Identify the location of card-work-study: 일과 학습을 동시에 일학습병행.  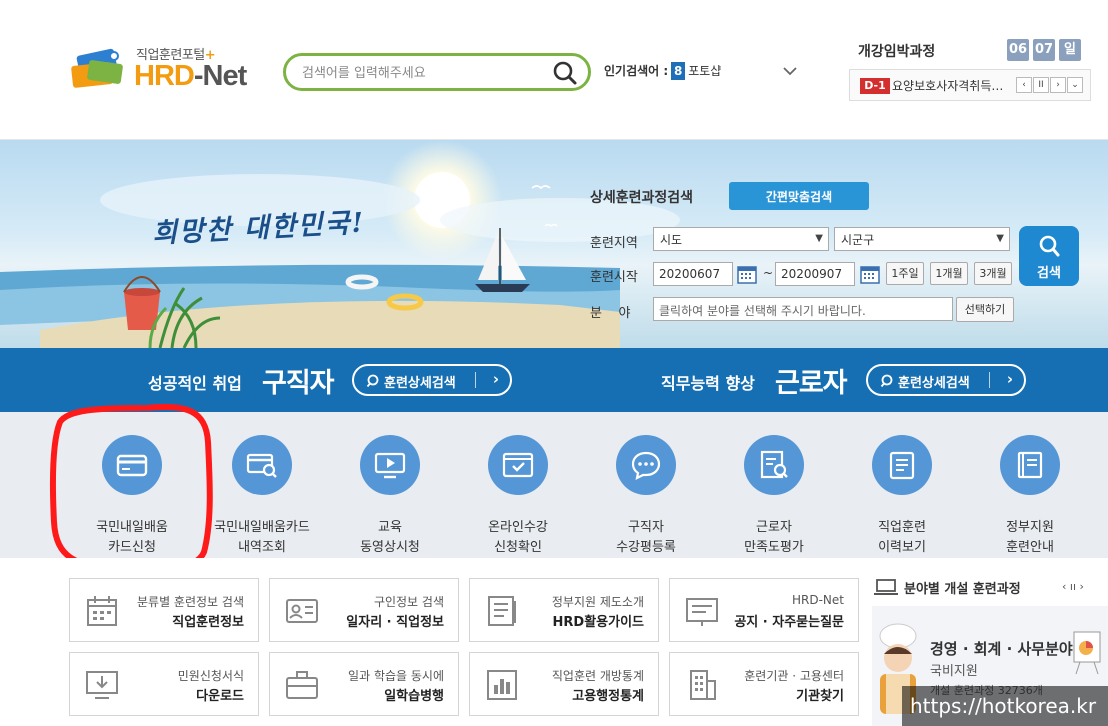
(364, 684).